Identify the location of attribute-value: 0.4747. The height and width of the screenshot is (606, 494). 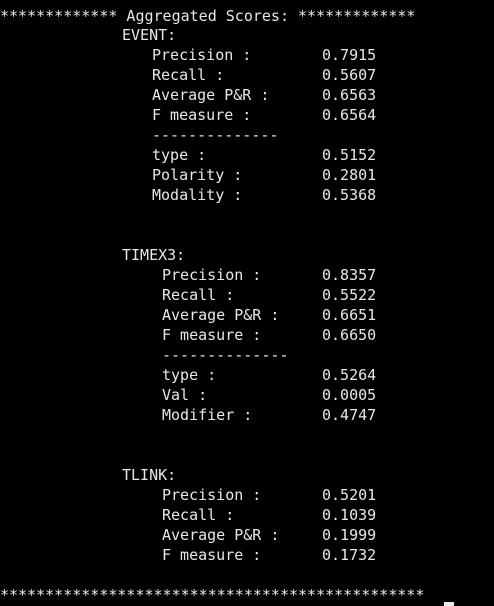
(349, 415).